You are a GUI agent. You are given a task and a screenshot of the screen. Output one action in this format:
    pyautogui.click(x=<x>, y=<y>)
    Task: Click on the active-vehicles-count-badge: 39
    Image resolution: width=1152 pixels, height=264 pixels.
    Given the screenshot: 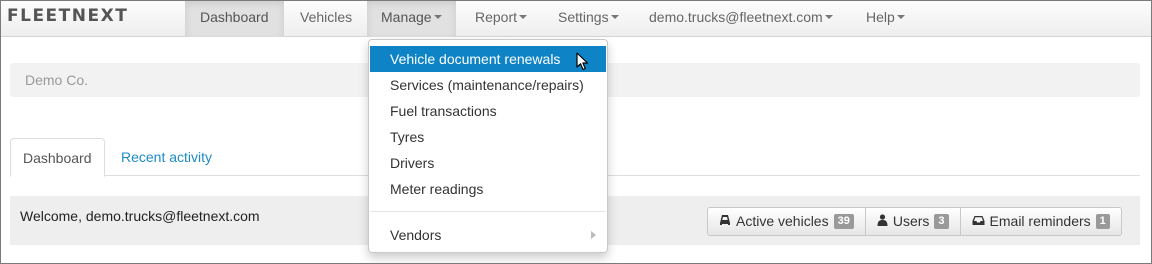 What is the action you would take?
    pyautogui.click(x=843, y=221)
    